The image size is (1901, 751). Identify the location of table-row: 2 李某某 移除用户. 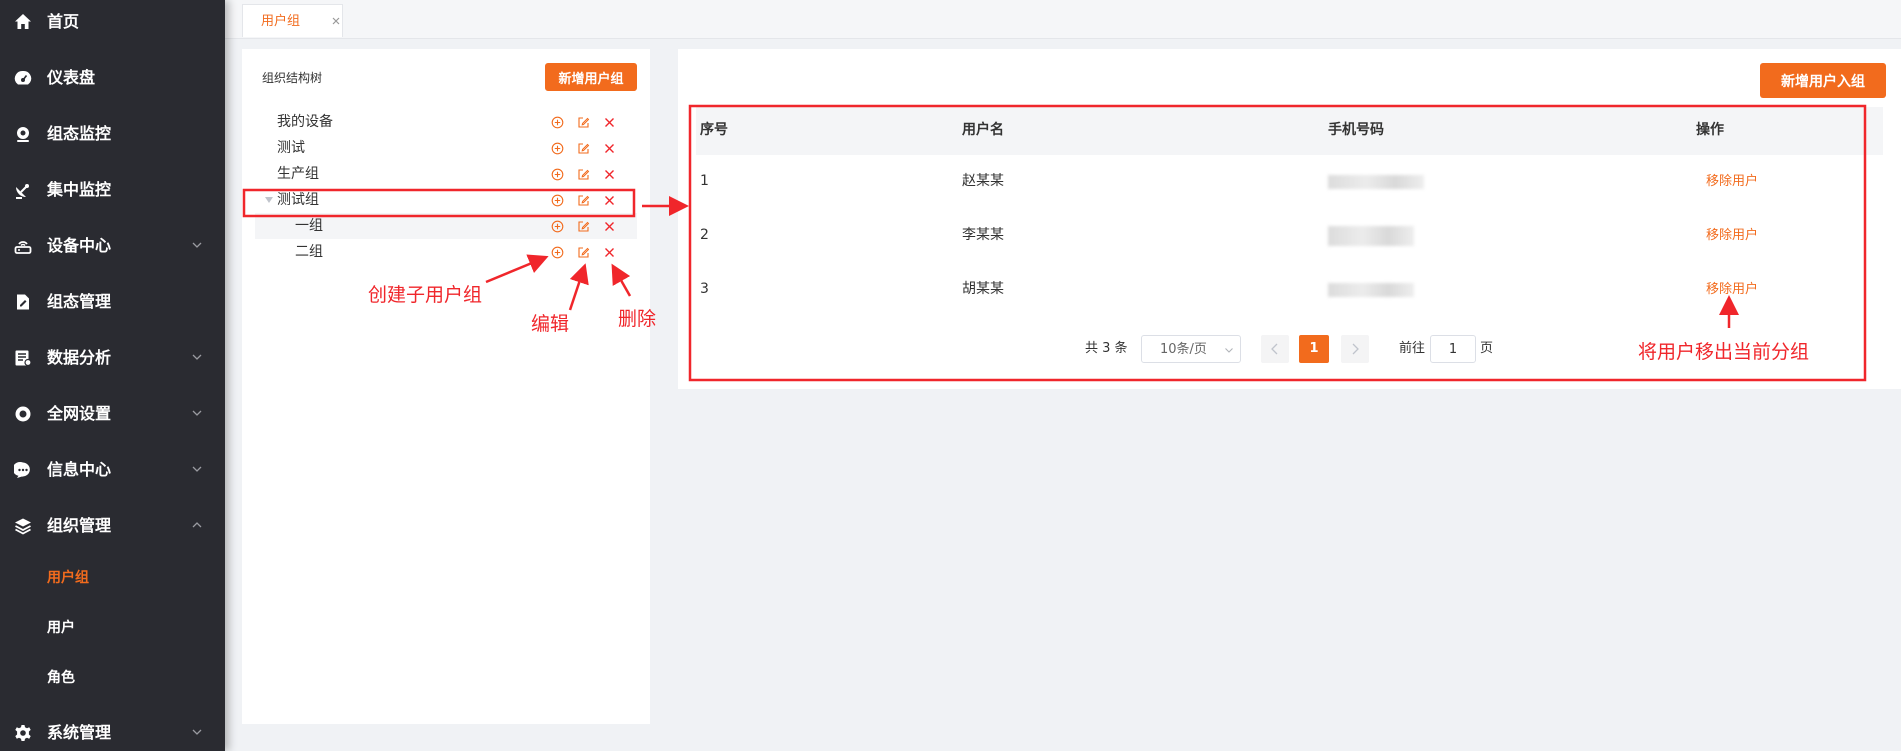
(1289, 236).